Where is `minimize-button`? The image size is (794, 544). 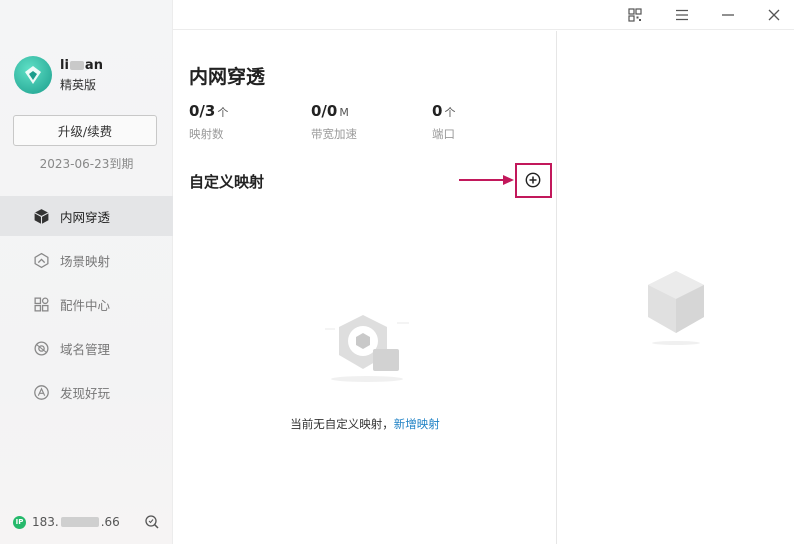
minimize-button is located at coordinates (728, 15).